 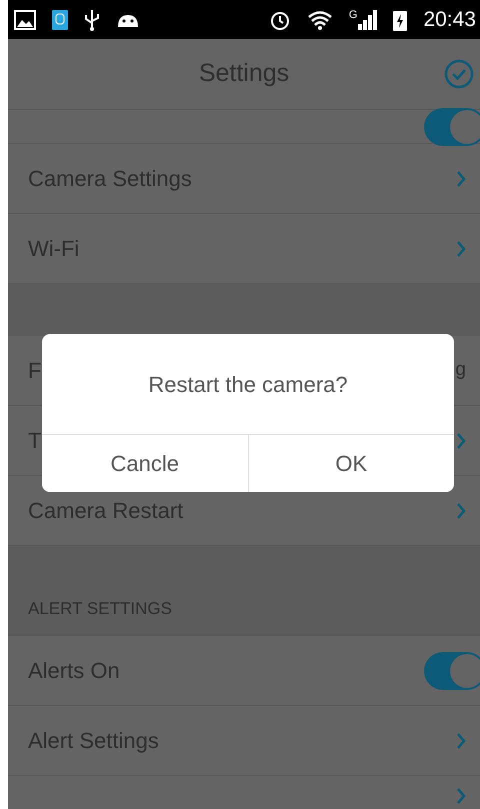 I want to click on app-icon, so click(x=60, y=20).